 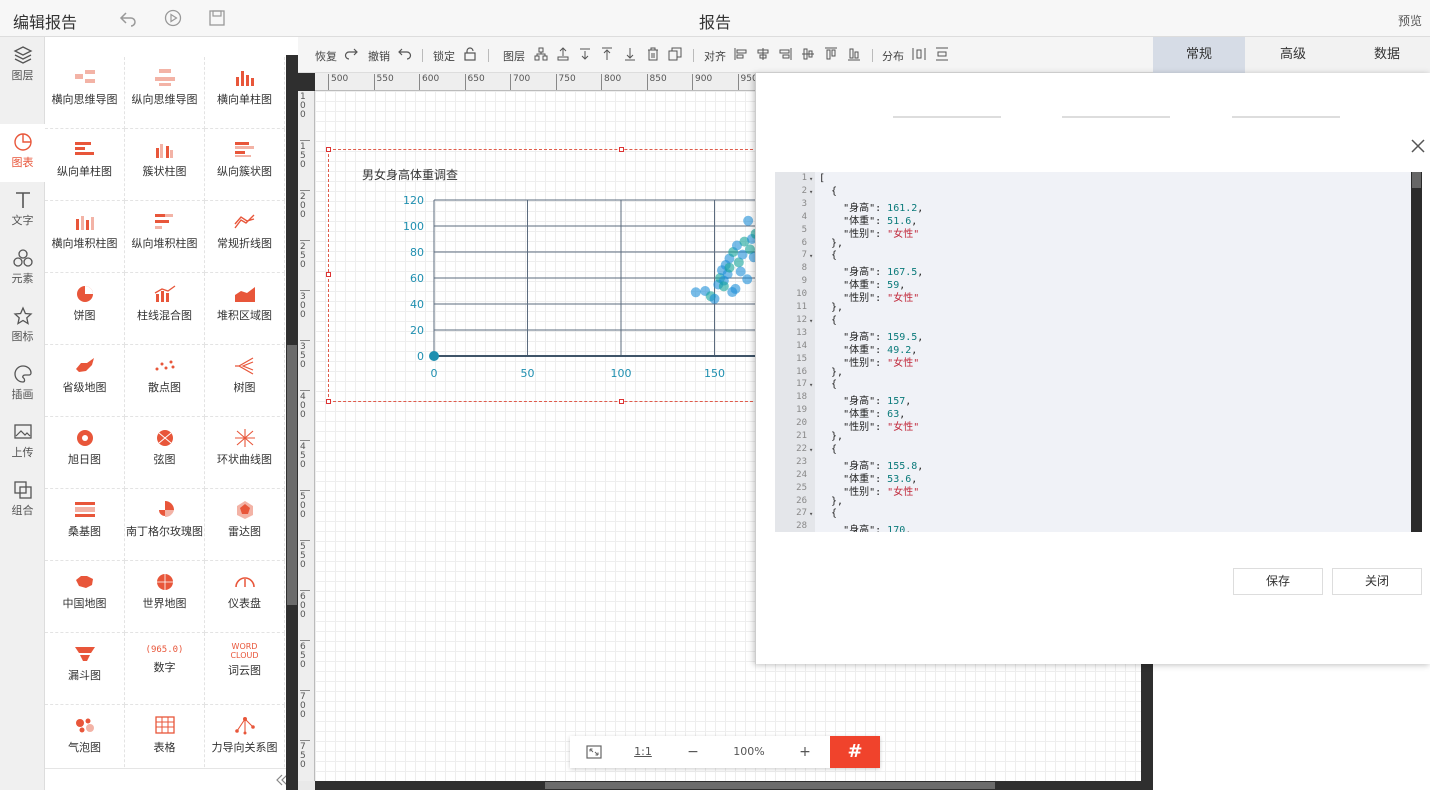 What do you see at coordinates (804, 268) in the screenshot?
I see `line-number: 8` at bounding box center [804, 268].